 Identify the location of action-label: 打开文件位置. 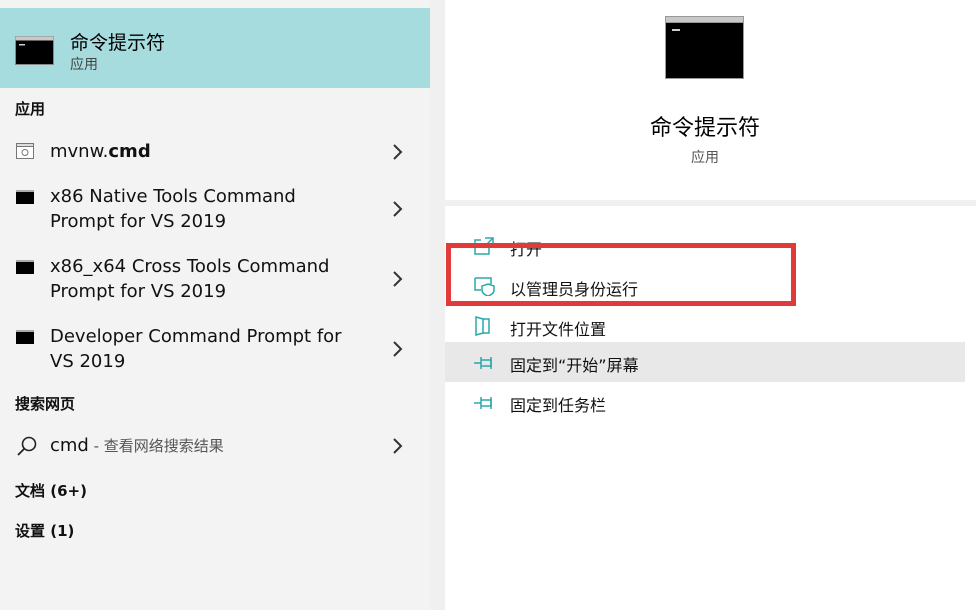
(558, 329).